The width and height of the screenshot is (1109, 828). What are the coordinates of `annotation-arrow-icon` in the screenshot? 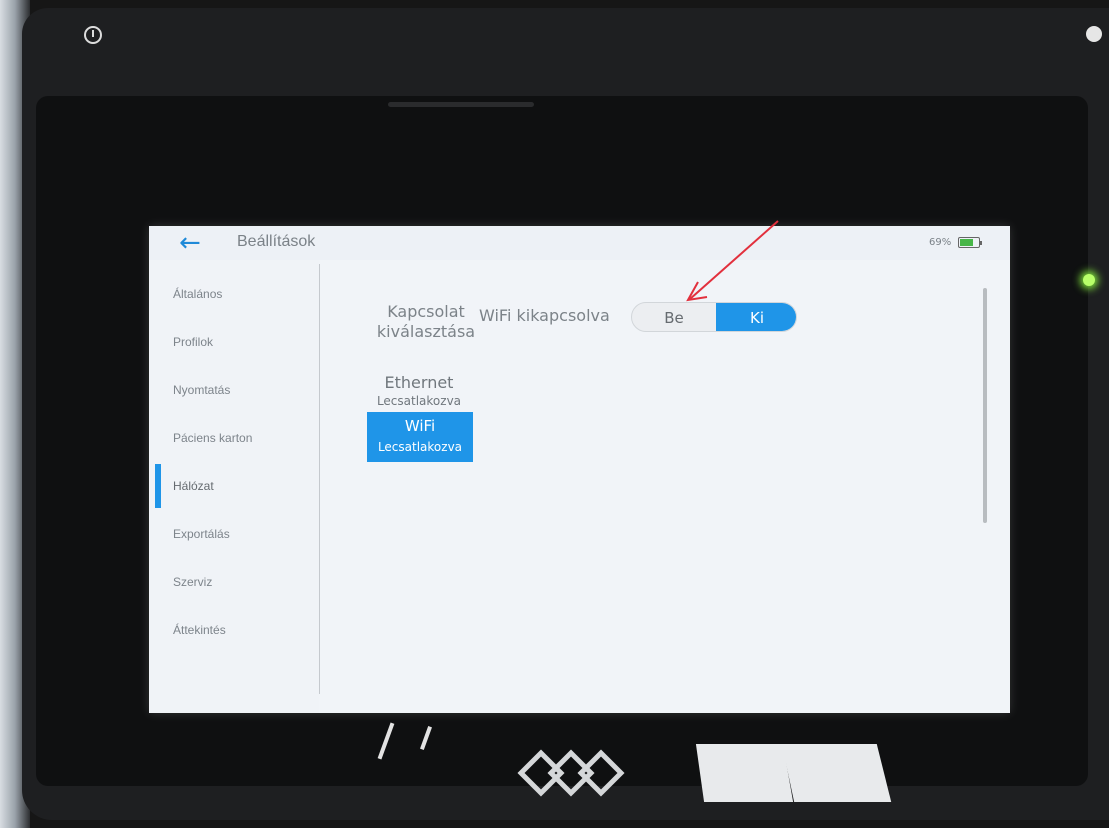 It's located at (732, 261).